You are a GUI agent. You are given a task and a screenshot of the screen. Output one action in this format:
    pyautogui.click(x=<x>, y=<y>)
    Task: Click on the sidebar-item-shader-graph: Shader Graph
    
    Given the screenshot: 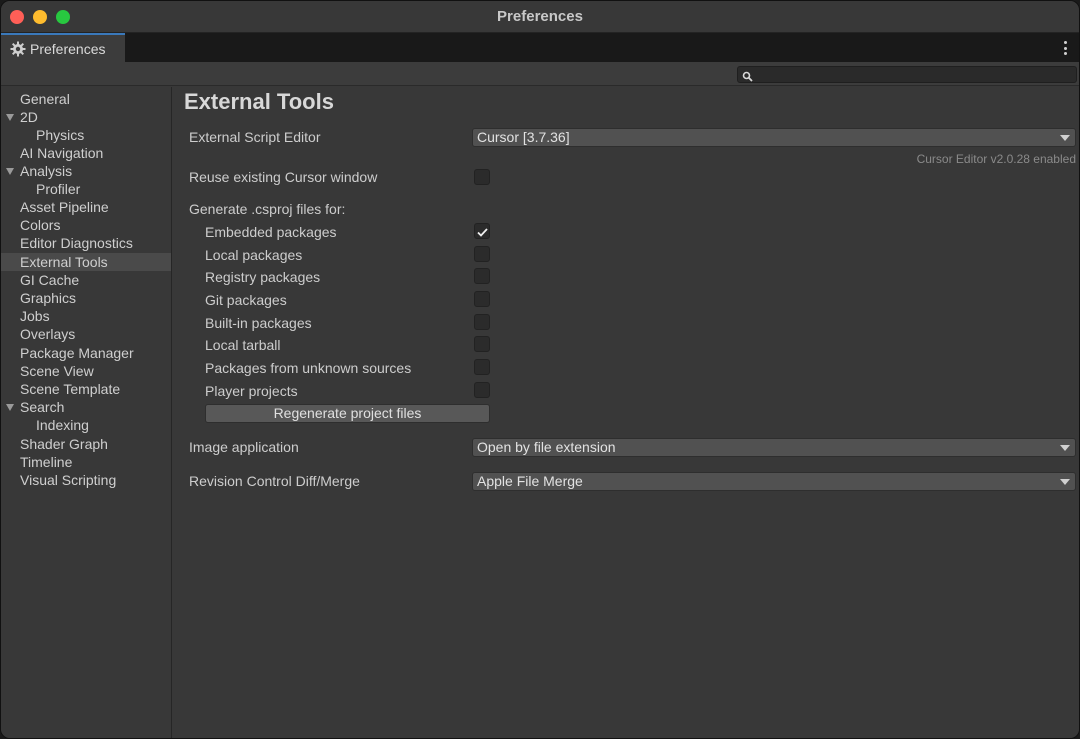 What is the action you would take?
    pyautogui.click(x=86, y=444)
    